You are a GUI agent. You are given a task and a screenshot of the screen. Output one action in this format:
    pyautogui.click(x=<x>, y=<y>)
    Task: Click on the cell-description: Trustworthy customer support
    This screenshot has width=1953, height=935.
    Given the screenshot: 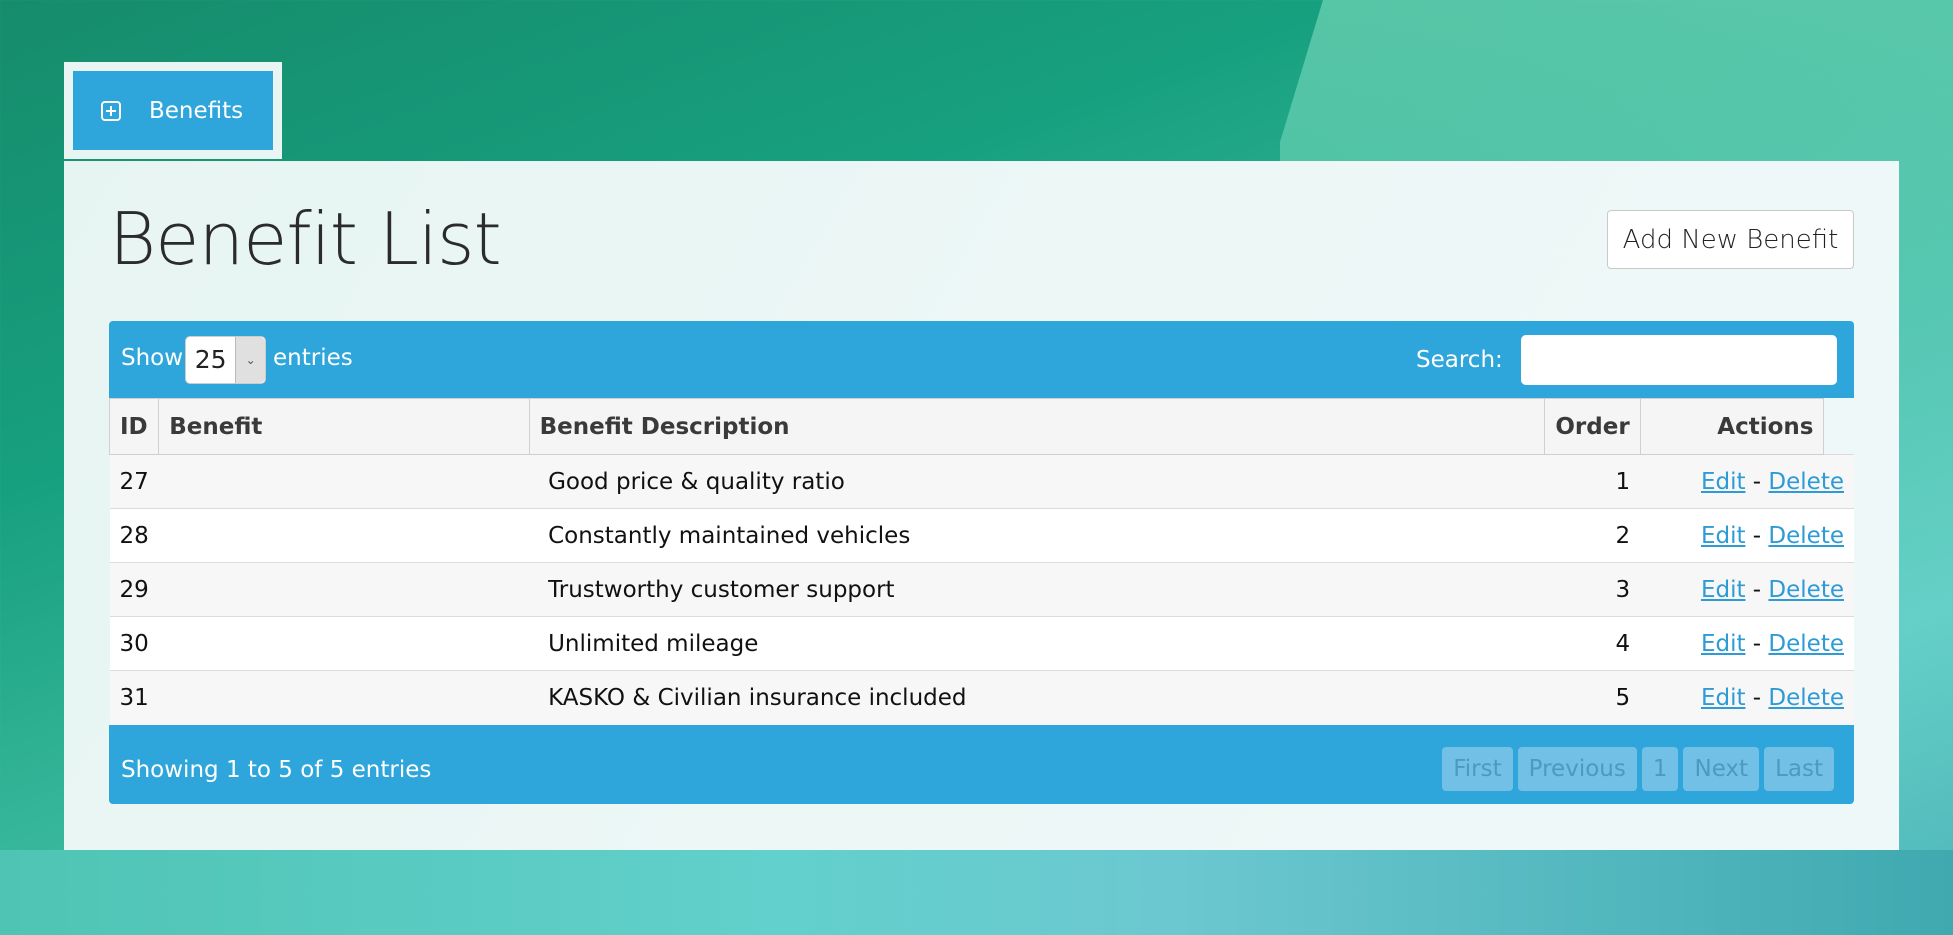 What is the action you would take?
    pyautogui.click(x=1037, y=589)
    